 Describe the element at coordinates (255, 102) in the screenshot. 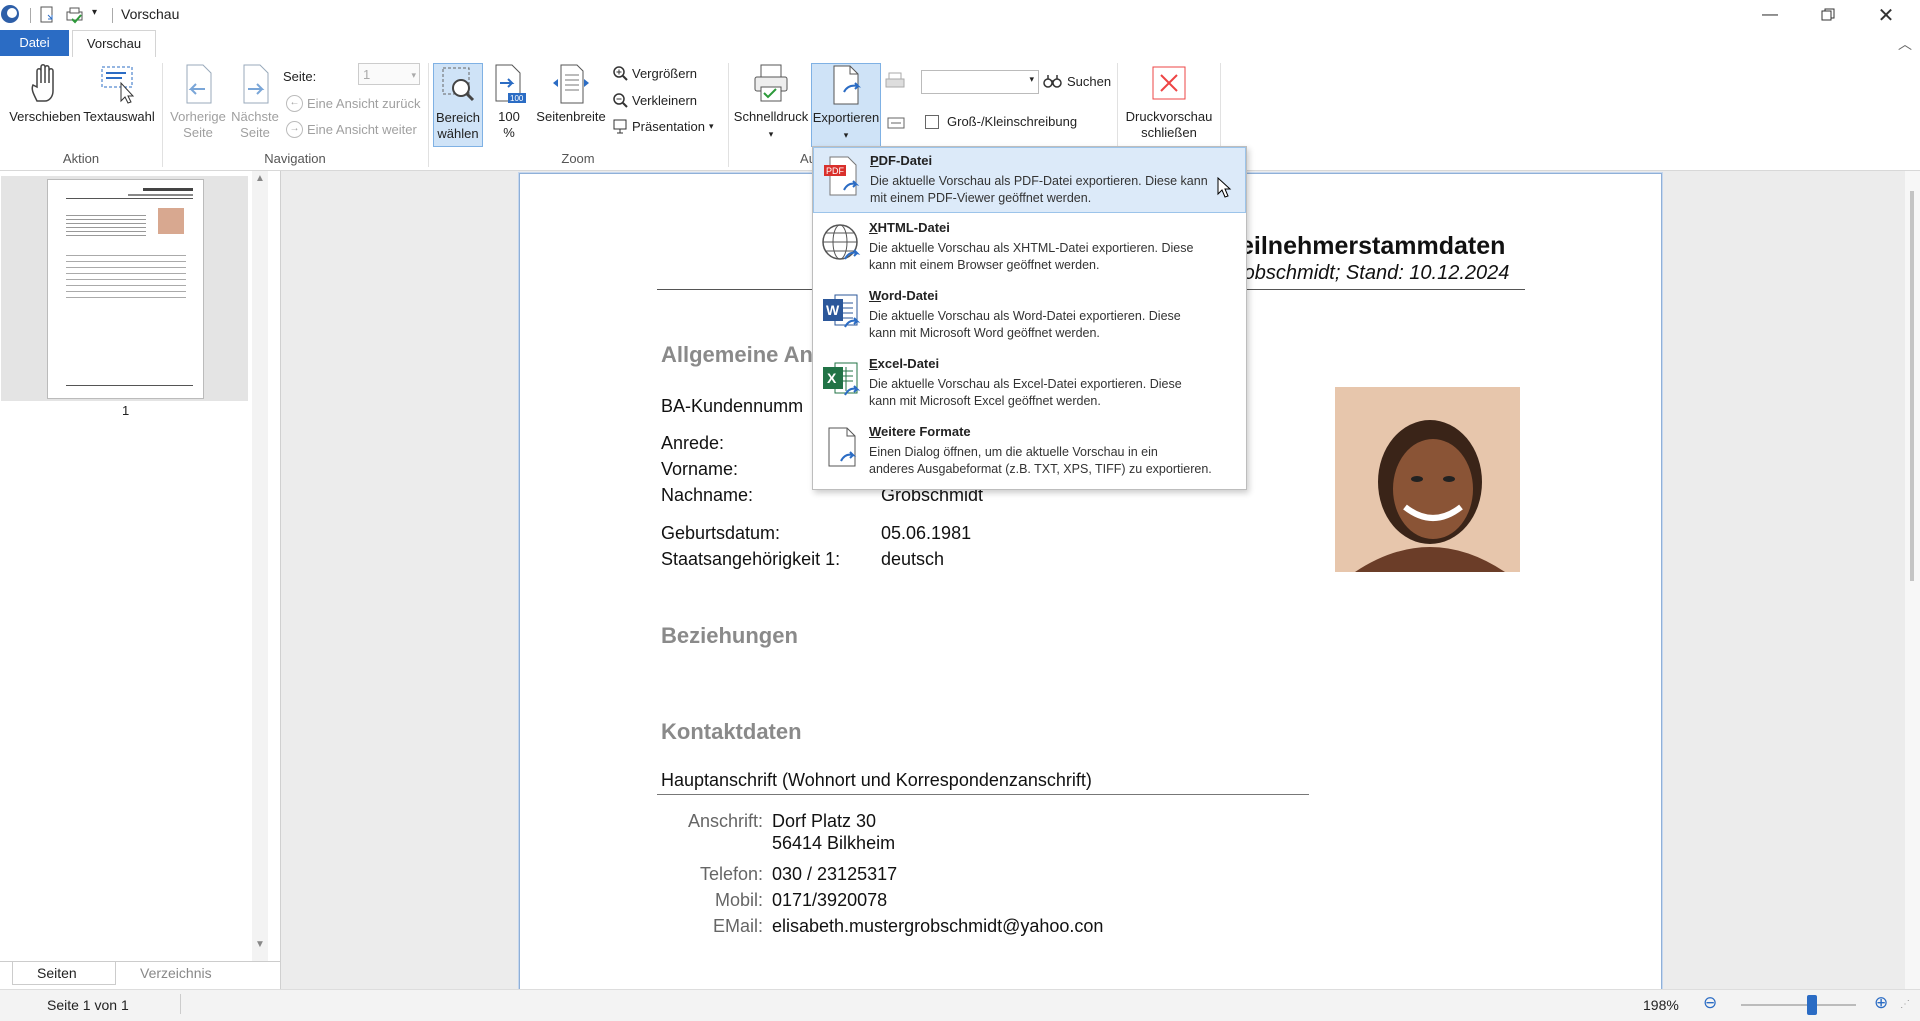

I see `next-page-button: Nächste Seite` at that location.